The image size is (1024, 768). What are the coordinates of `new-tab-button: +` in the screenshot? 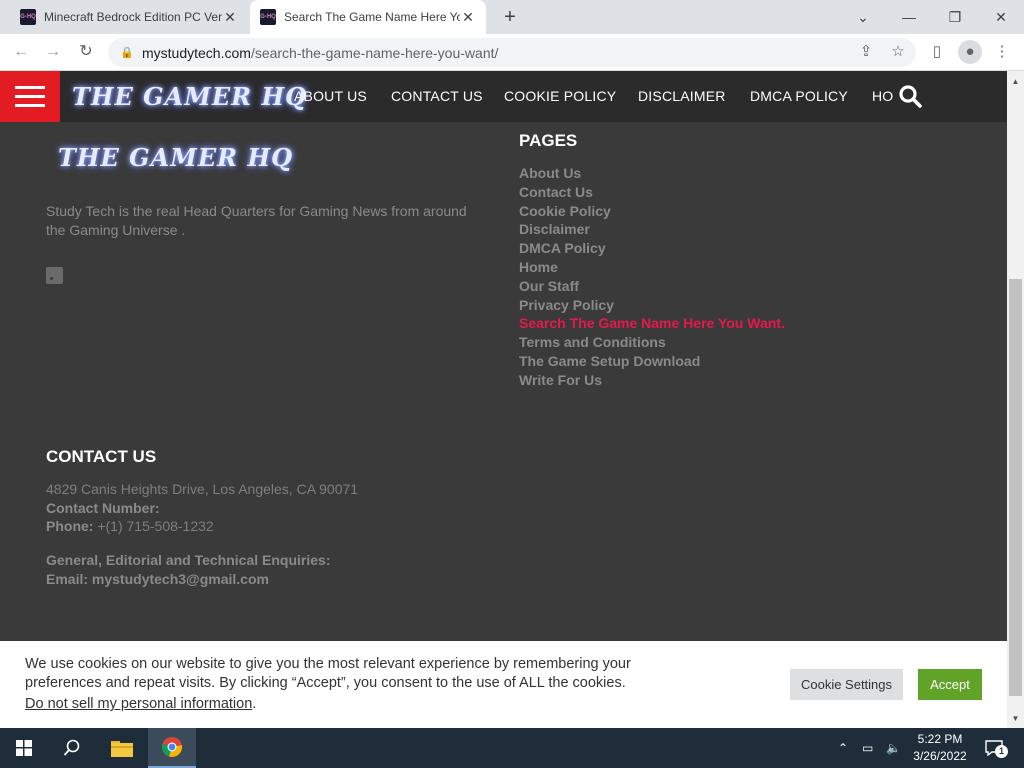 It's located at (510, 17).